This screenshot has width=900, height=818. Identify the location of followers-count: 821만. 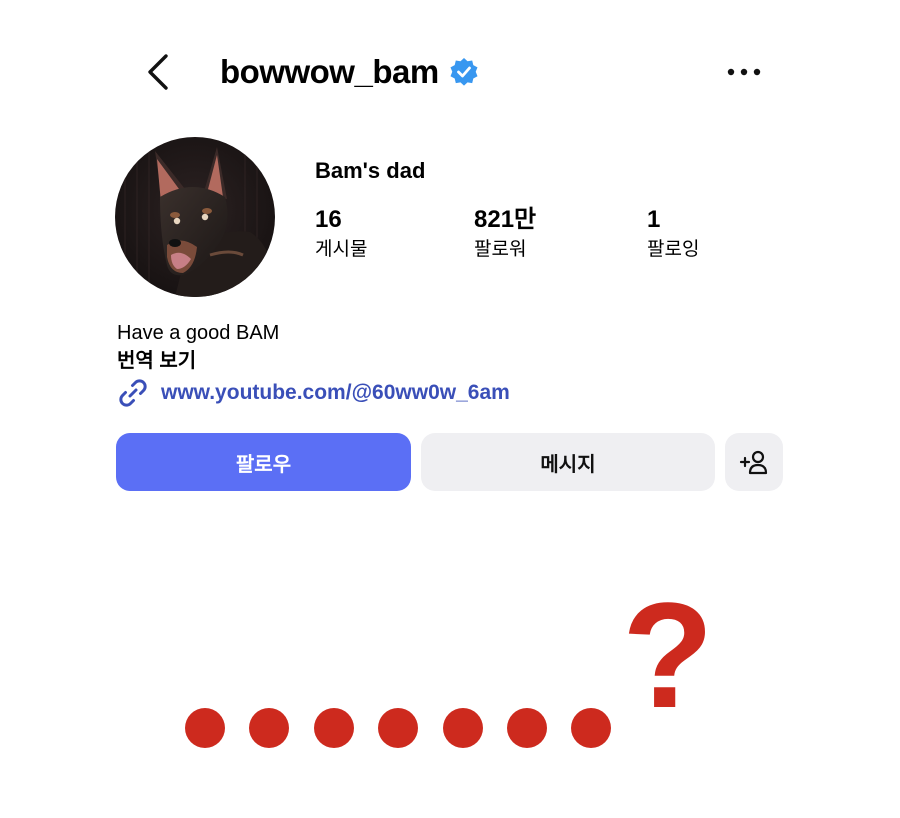
(505, 219).